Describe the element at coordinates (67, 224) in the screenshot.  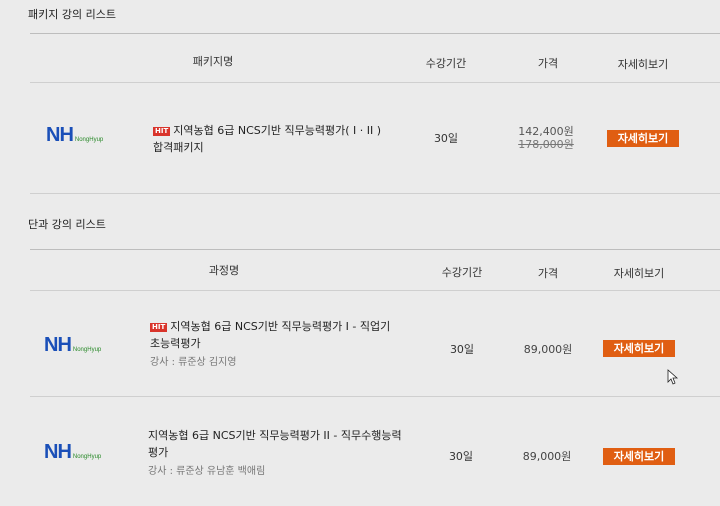
I see `single-section-title: 단과 강의 리스트` at that location.